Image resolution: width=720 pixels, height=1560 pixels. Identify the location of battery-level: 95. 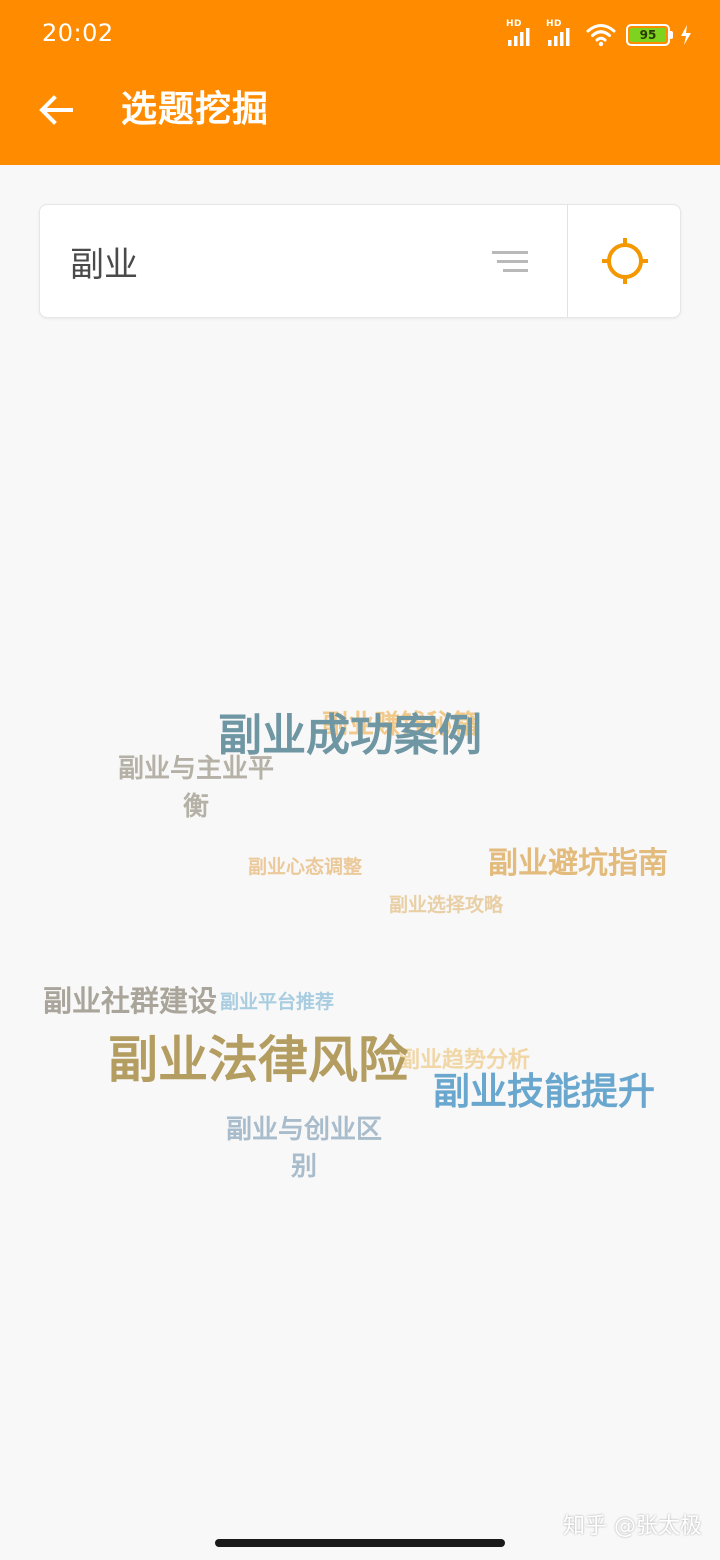
(648, 35).